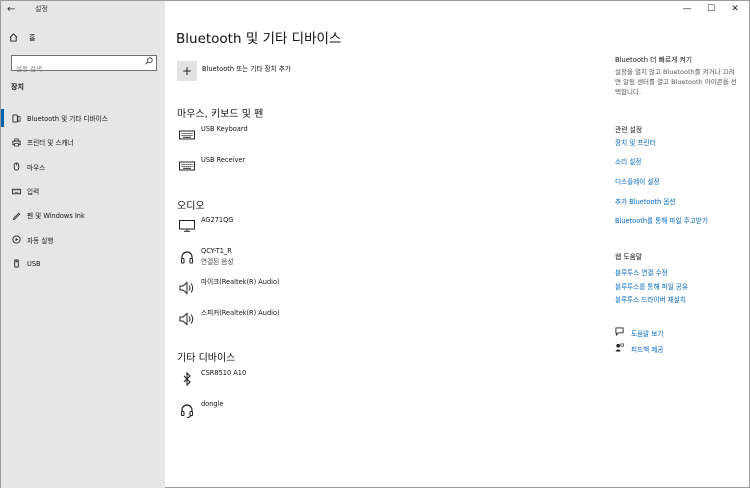 The width and height of the screenshot is (750, 488). Describe the element at coordinates (191, 206) in the screenshot. I see `group-title-audio: 오디오` at that location.